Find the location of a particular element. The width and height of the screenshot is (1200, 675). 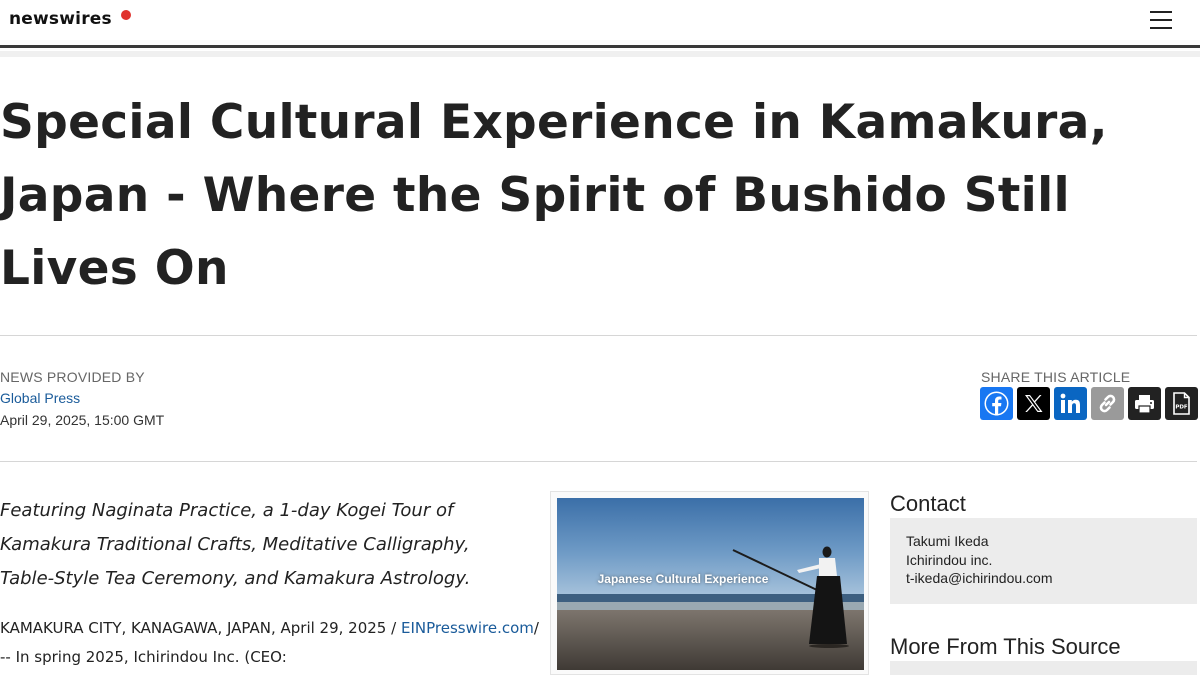

site-logo: newswires is located at coordinates (60, 19).